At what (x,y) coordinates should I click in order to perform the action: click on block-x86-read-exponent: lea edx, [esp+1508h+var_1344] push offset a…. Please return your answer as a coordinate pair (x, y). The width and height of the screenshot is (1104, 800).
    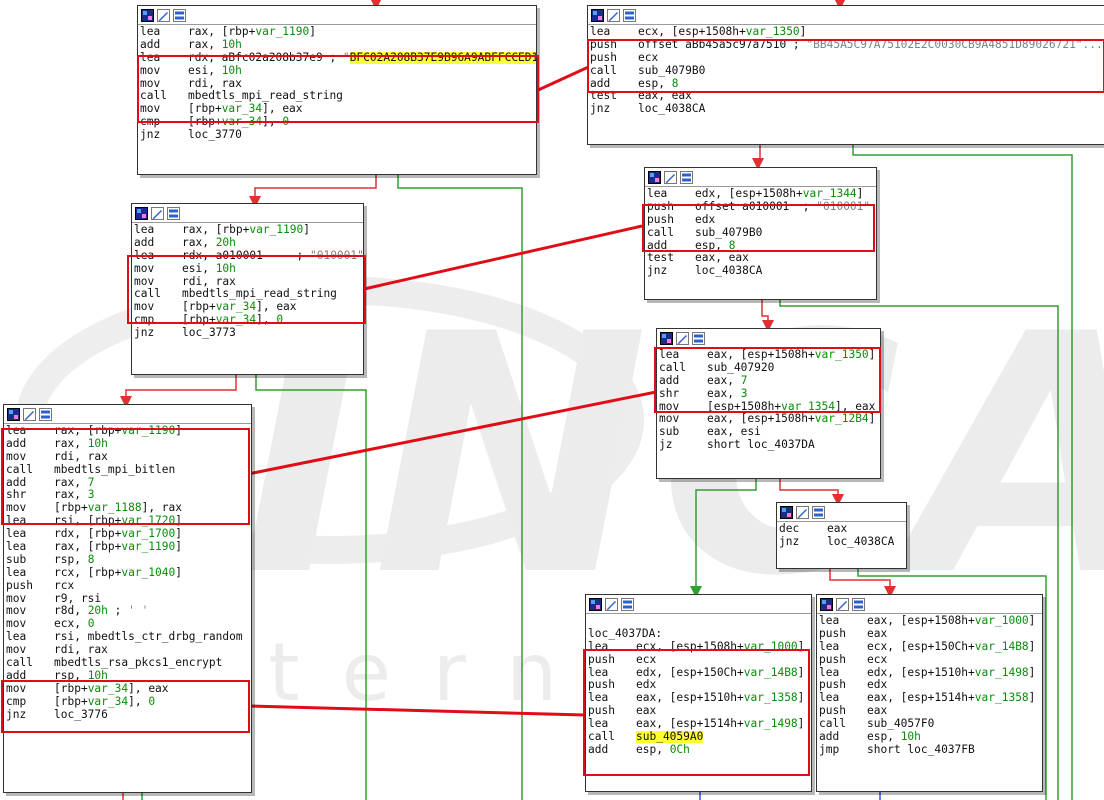
    Looking at the image, I should click on (760, 233).